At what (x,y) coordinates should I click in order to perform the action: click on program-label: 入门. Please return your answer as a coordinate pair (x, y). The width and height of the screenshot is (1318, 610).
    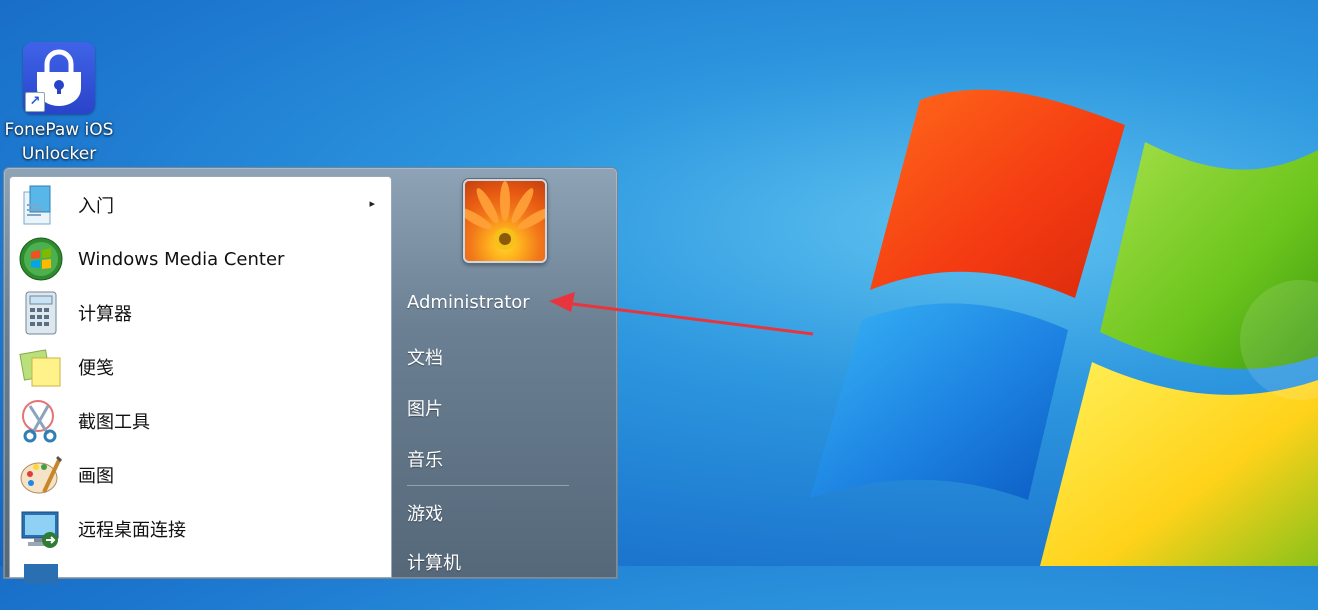
    Looking at the image, I should click on (96, 206).